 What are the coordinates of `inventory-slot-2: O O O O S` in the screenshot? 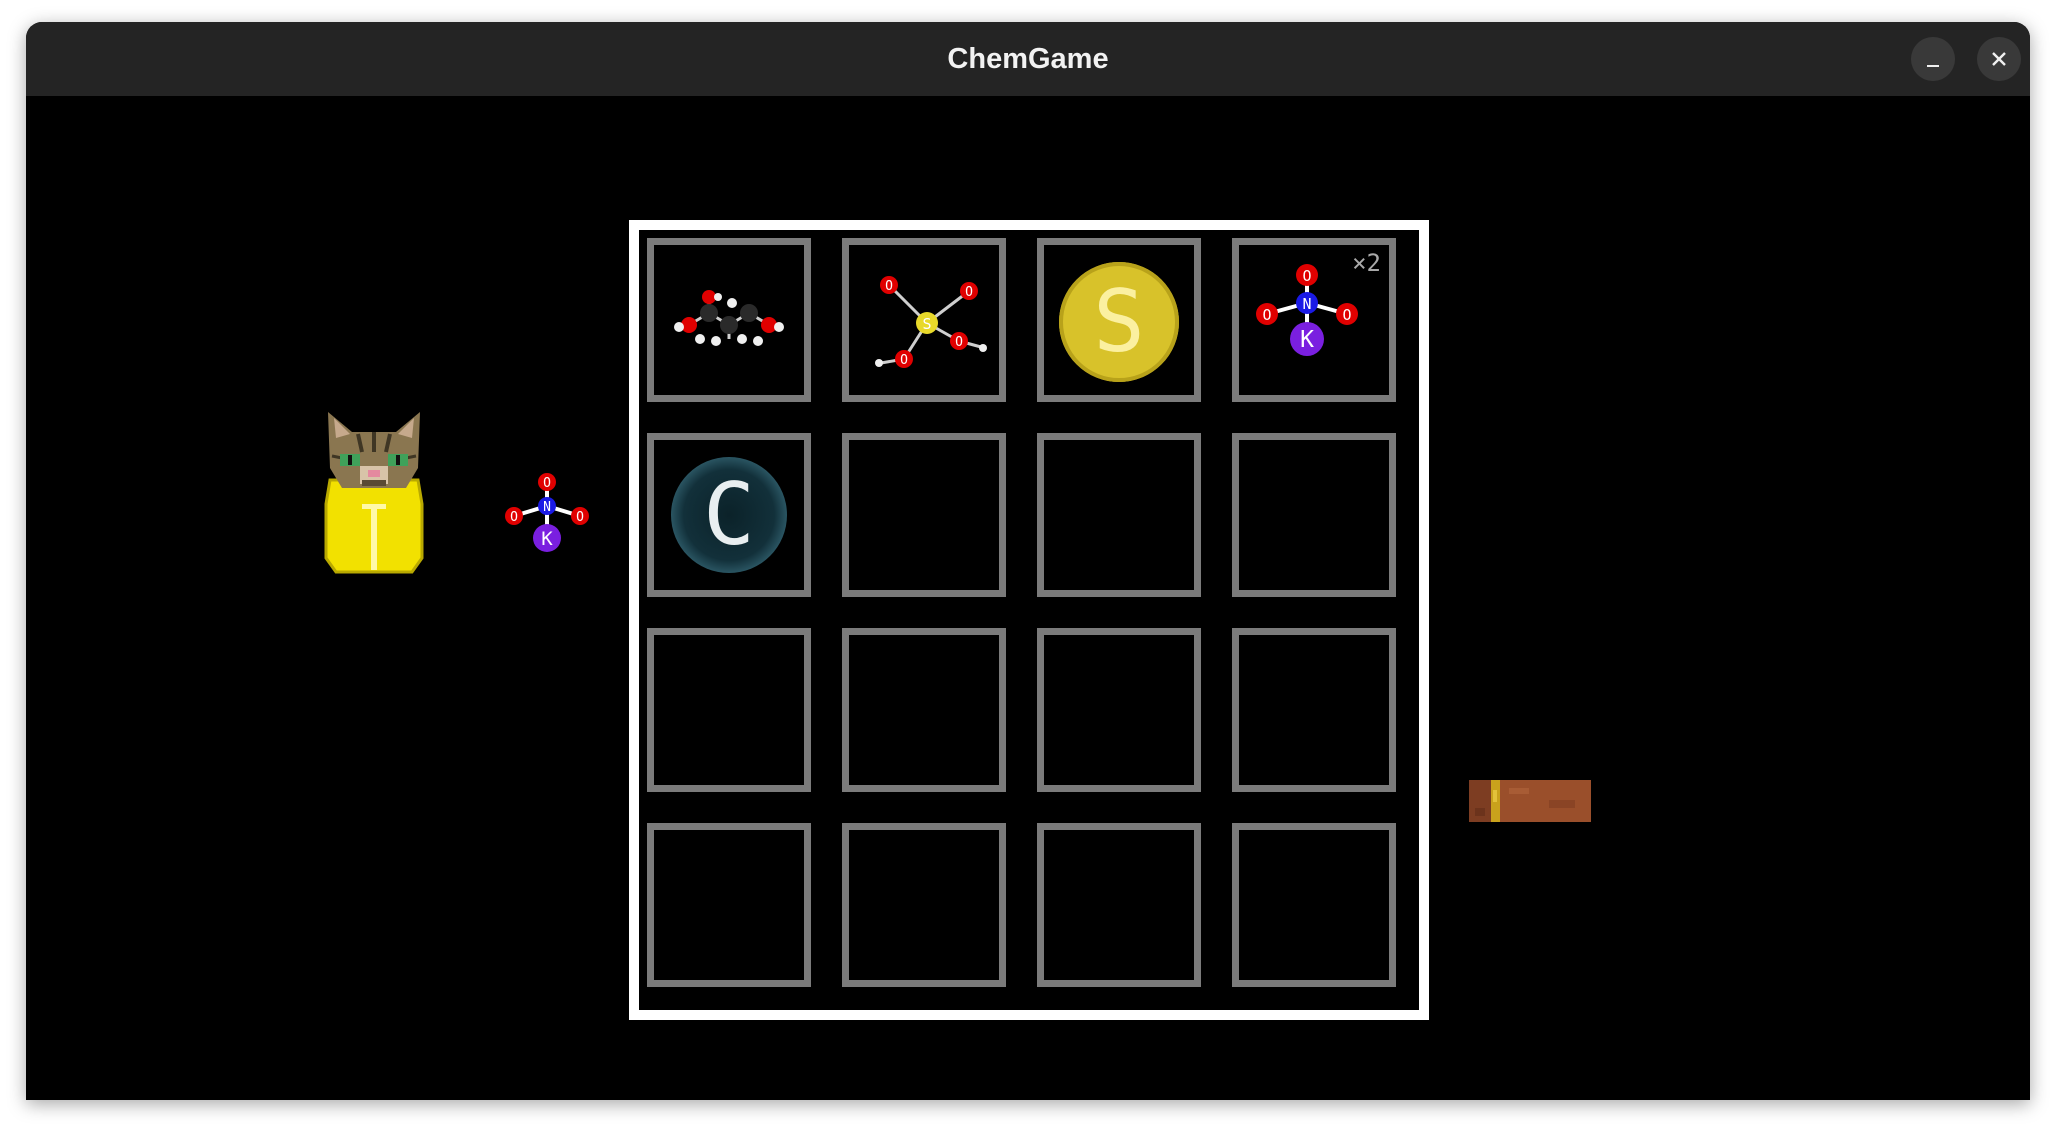 It's located at (924, 320).